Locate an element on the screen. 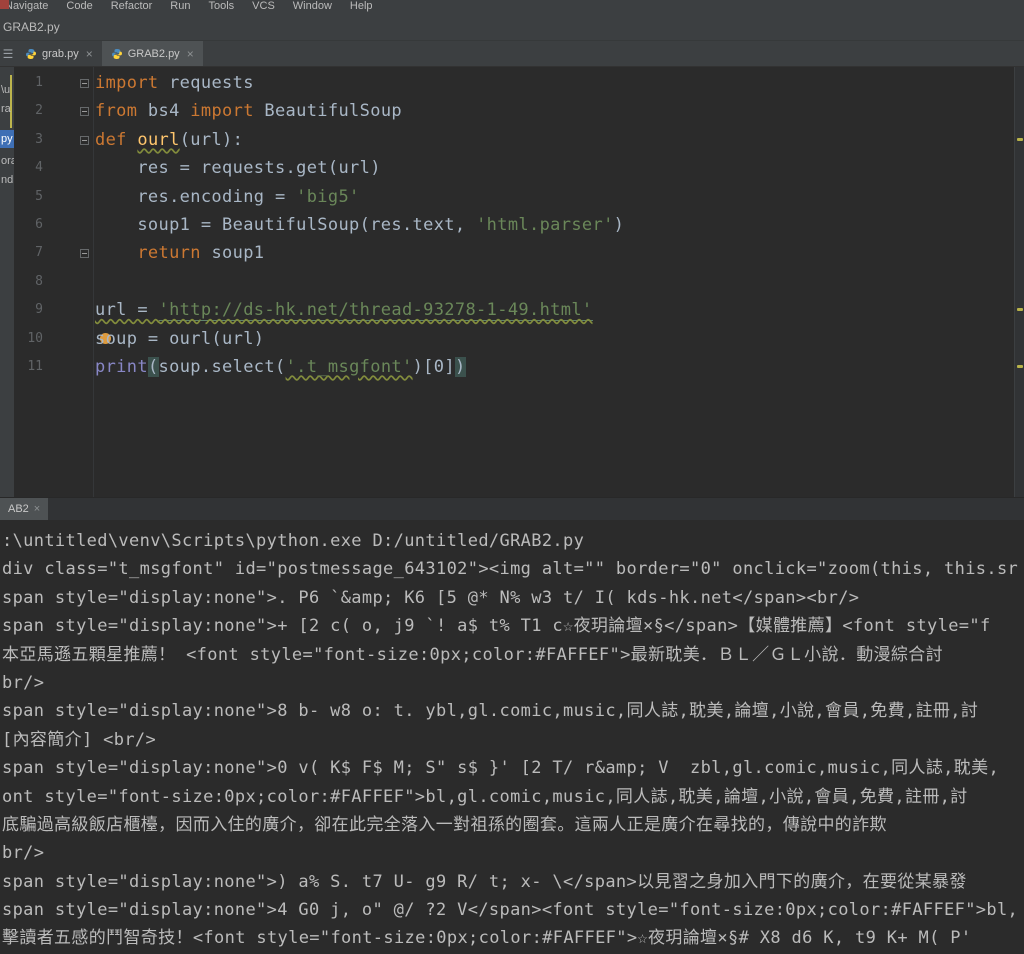 The height and width of the screenshot is (954, 1024). run-tab-label: AB2 is located at coordinates (18, 509).